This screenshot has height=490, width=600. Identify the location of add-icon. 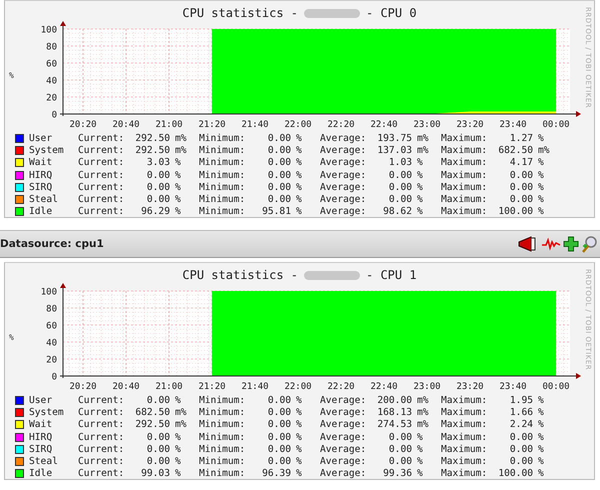
(571, 244).